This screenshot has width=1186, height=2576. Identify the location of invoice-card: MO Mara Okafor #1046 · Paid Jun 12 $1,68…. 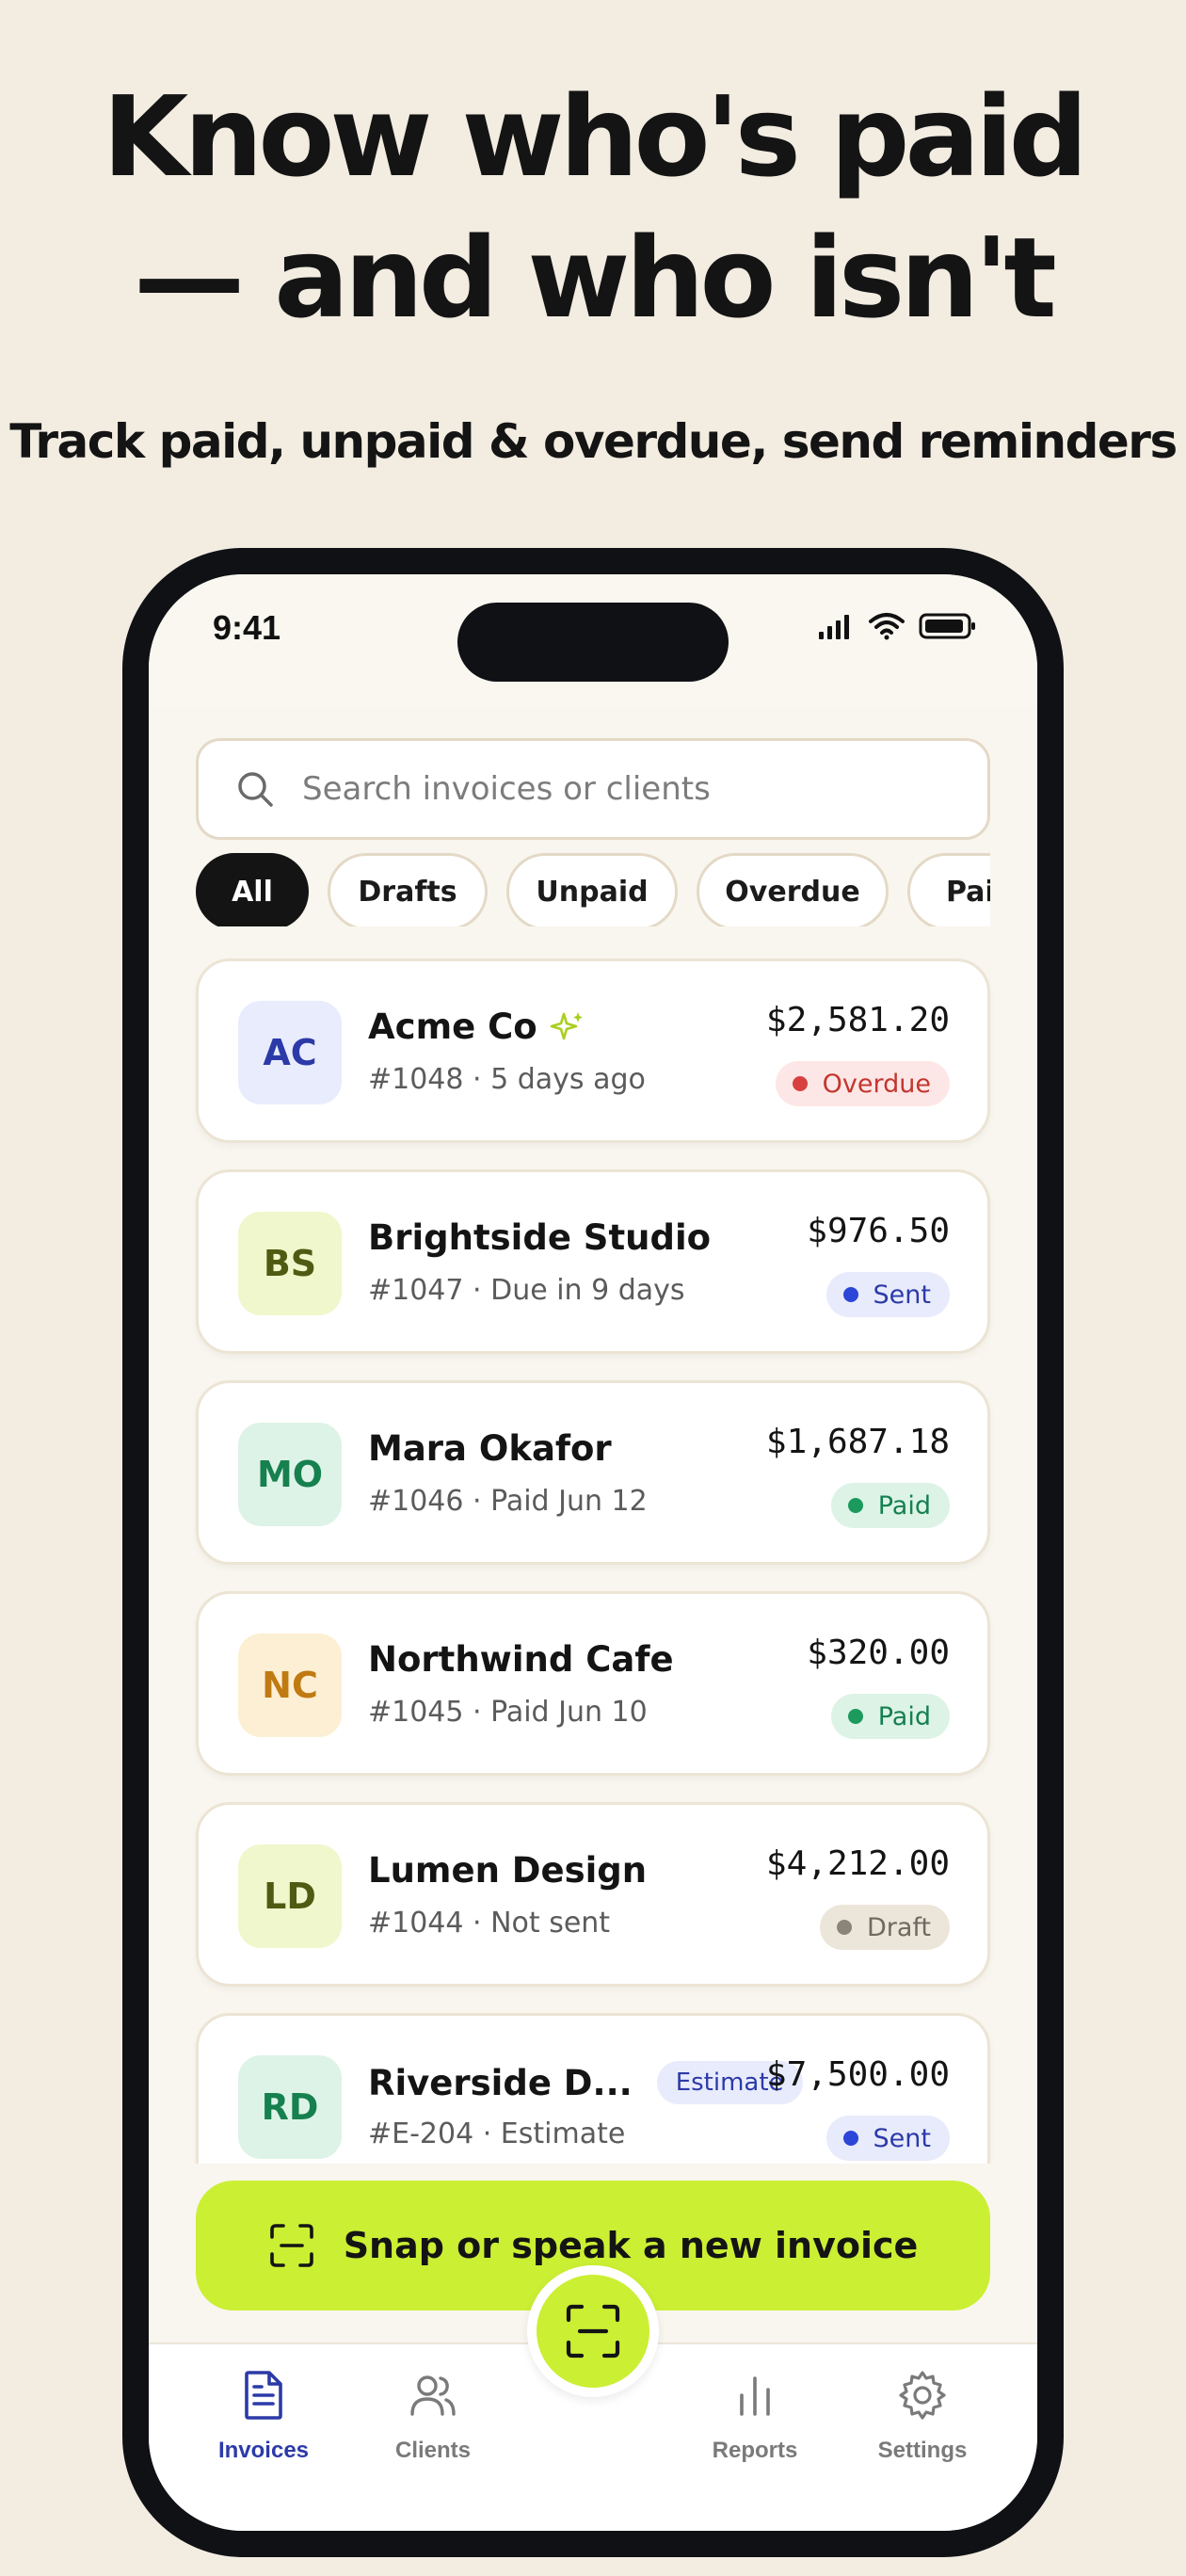
(593, 1472).